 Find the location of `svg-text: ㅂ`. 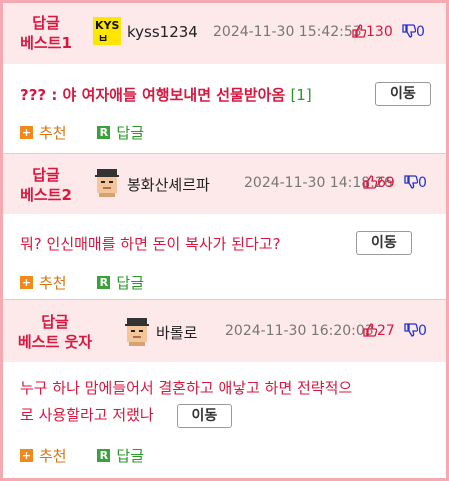

svg-text: ㅂ is located at coordinates (103, 38).